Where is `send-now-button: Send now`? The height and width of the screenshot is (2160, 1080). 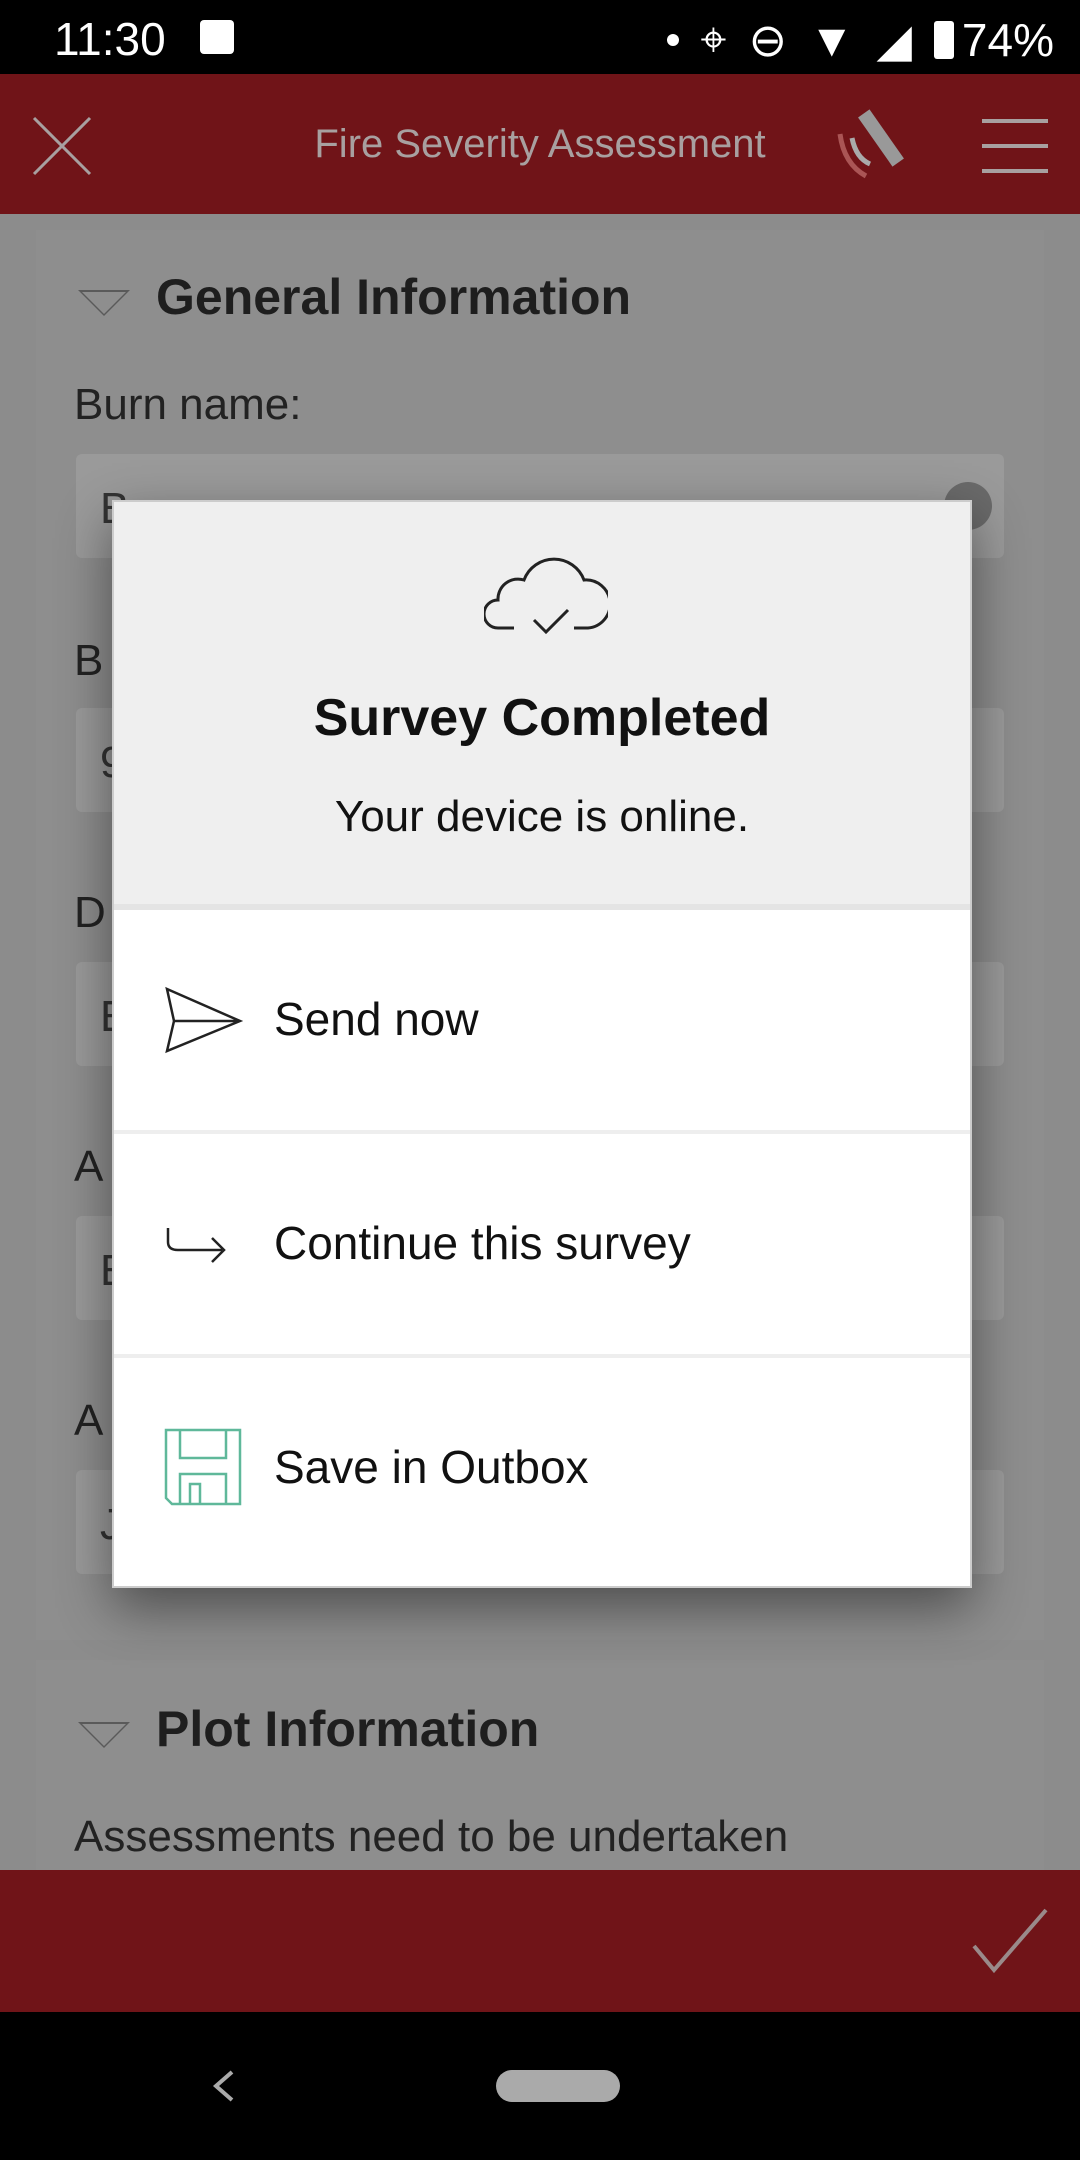 send-now-button: Send now is located at coordinates (542, 1022).